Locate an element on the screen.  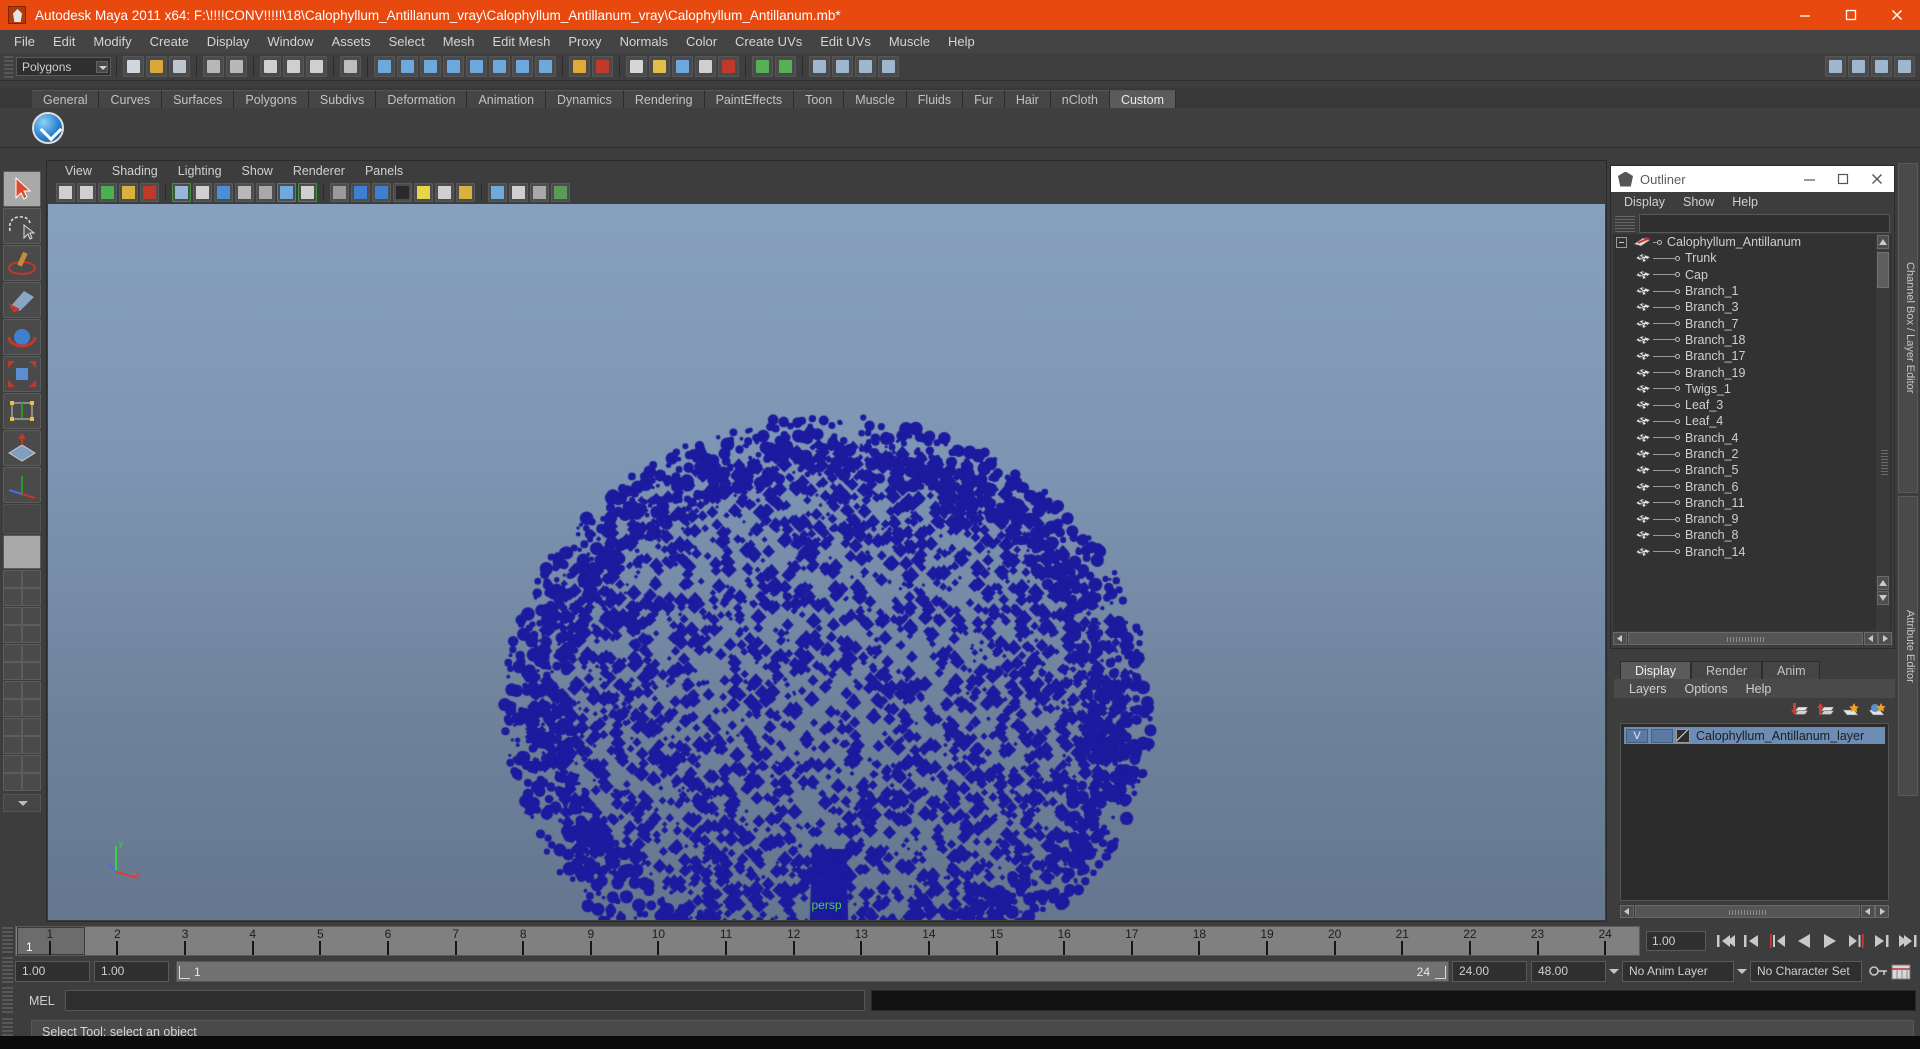
shelf-tab-hair: Hair is located at coordinates (1027, 99).